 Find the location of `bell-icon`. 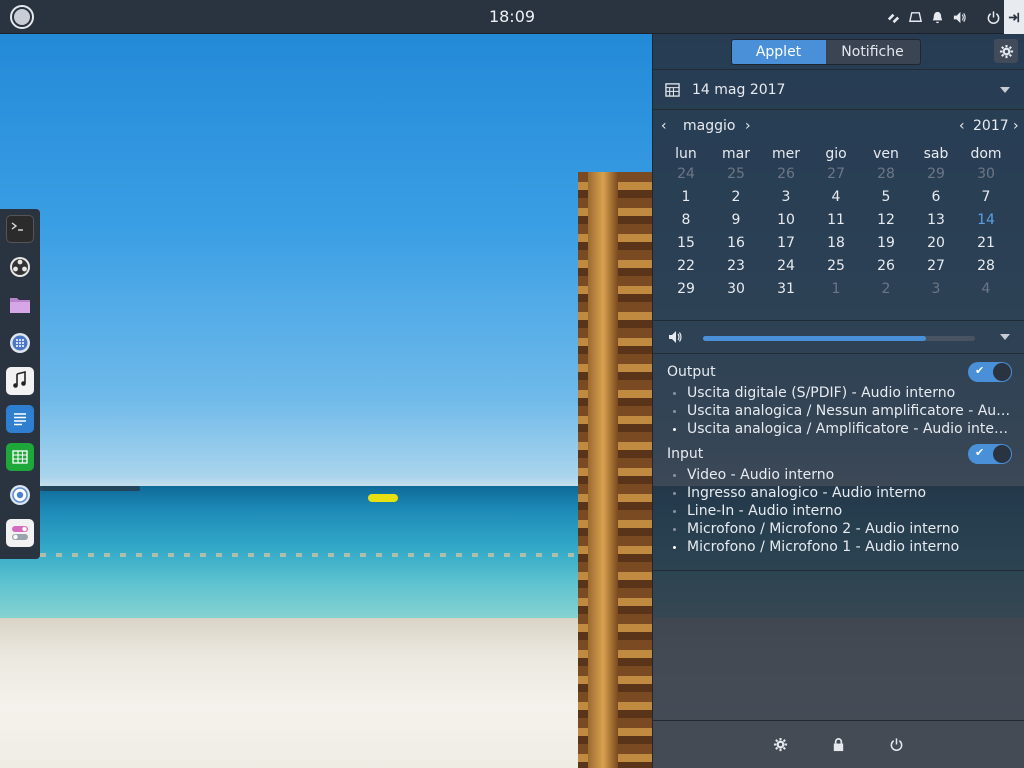

bell-icon is located at coordinates (937, 17).